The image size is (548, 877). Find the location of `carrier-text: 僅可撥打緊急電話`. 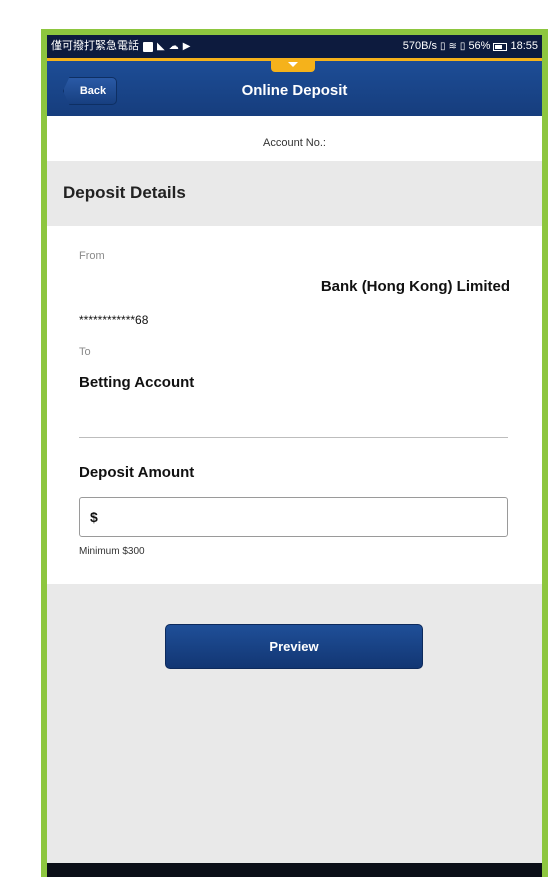

carrier-text: 僅可撥打緊急電話 is located at coordinates (95, 46).